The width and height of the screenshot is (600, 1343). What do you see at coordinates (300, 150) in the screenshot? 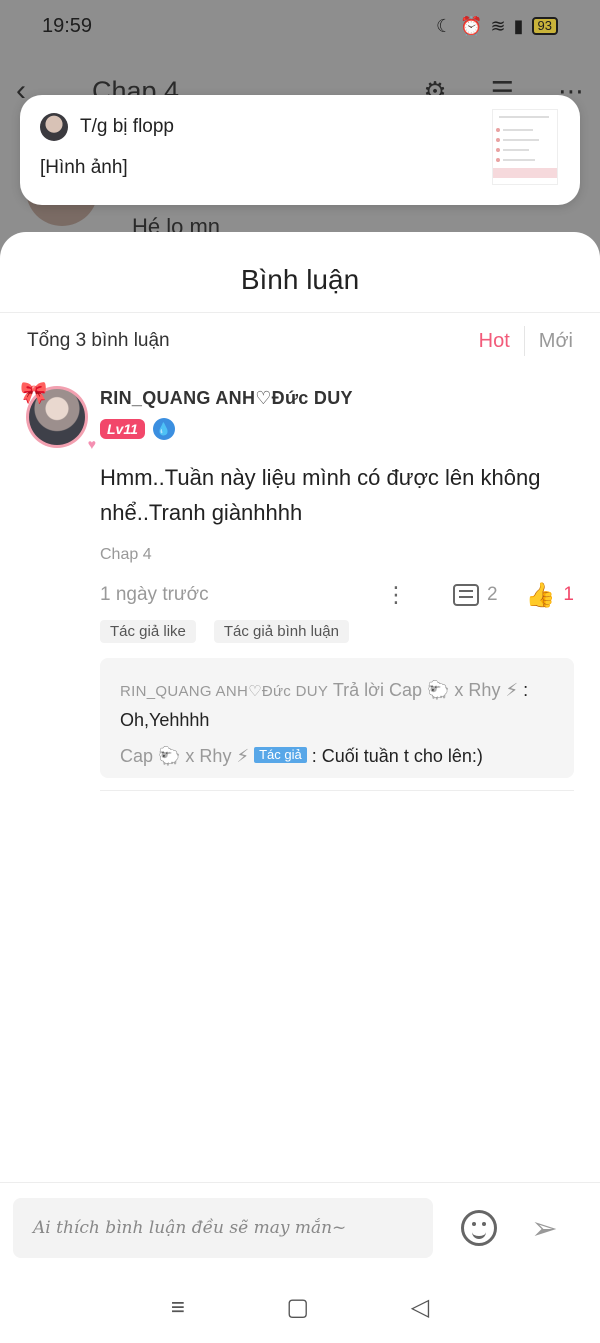
I see `notification-card: T/g bị flopp [Hình ảnh]` at bounding box center [300, 150].